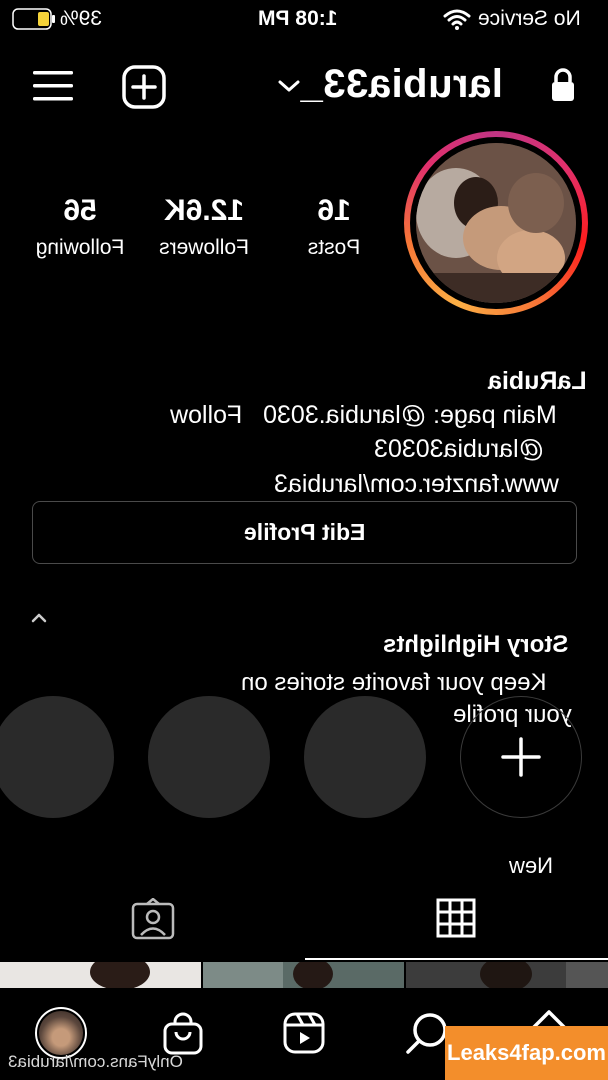 The height and width of the screenshot is (1080, 608). Describe the element at coordinates (334, 227) in the screenshot. I see `stat-posts: 16 Posts` at that location.